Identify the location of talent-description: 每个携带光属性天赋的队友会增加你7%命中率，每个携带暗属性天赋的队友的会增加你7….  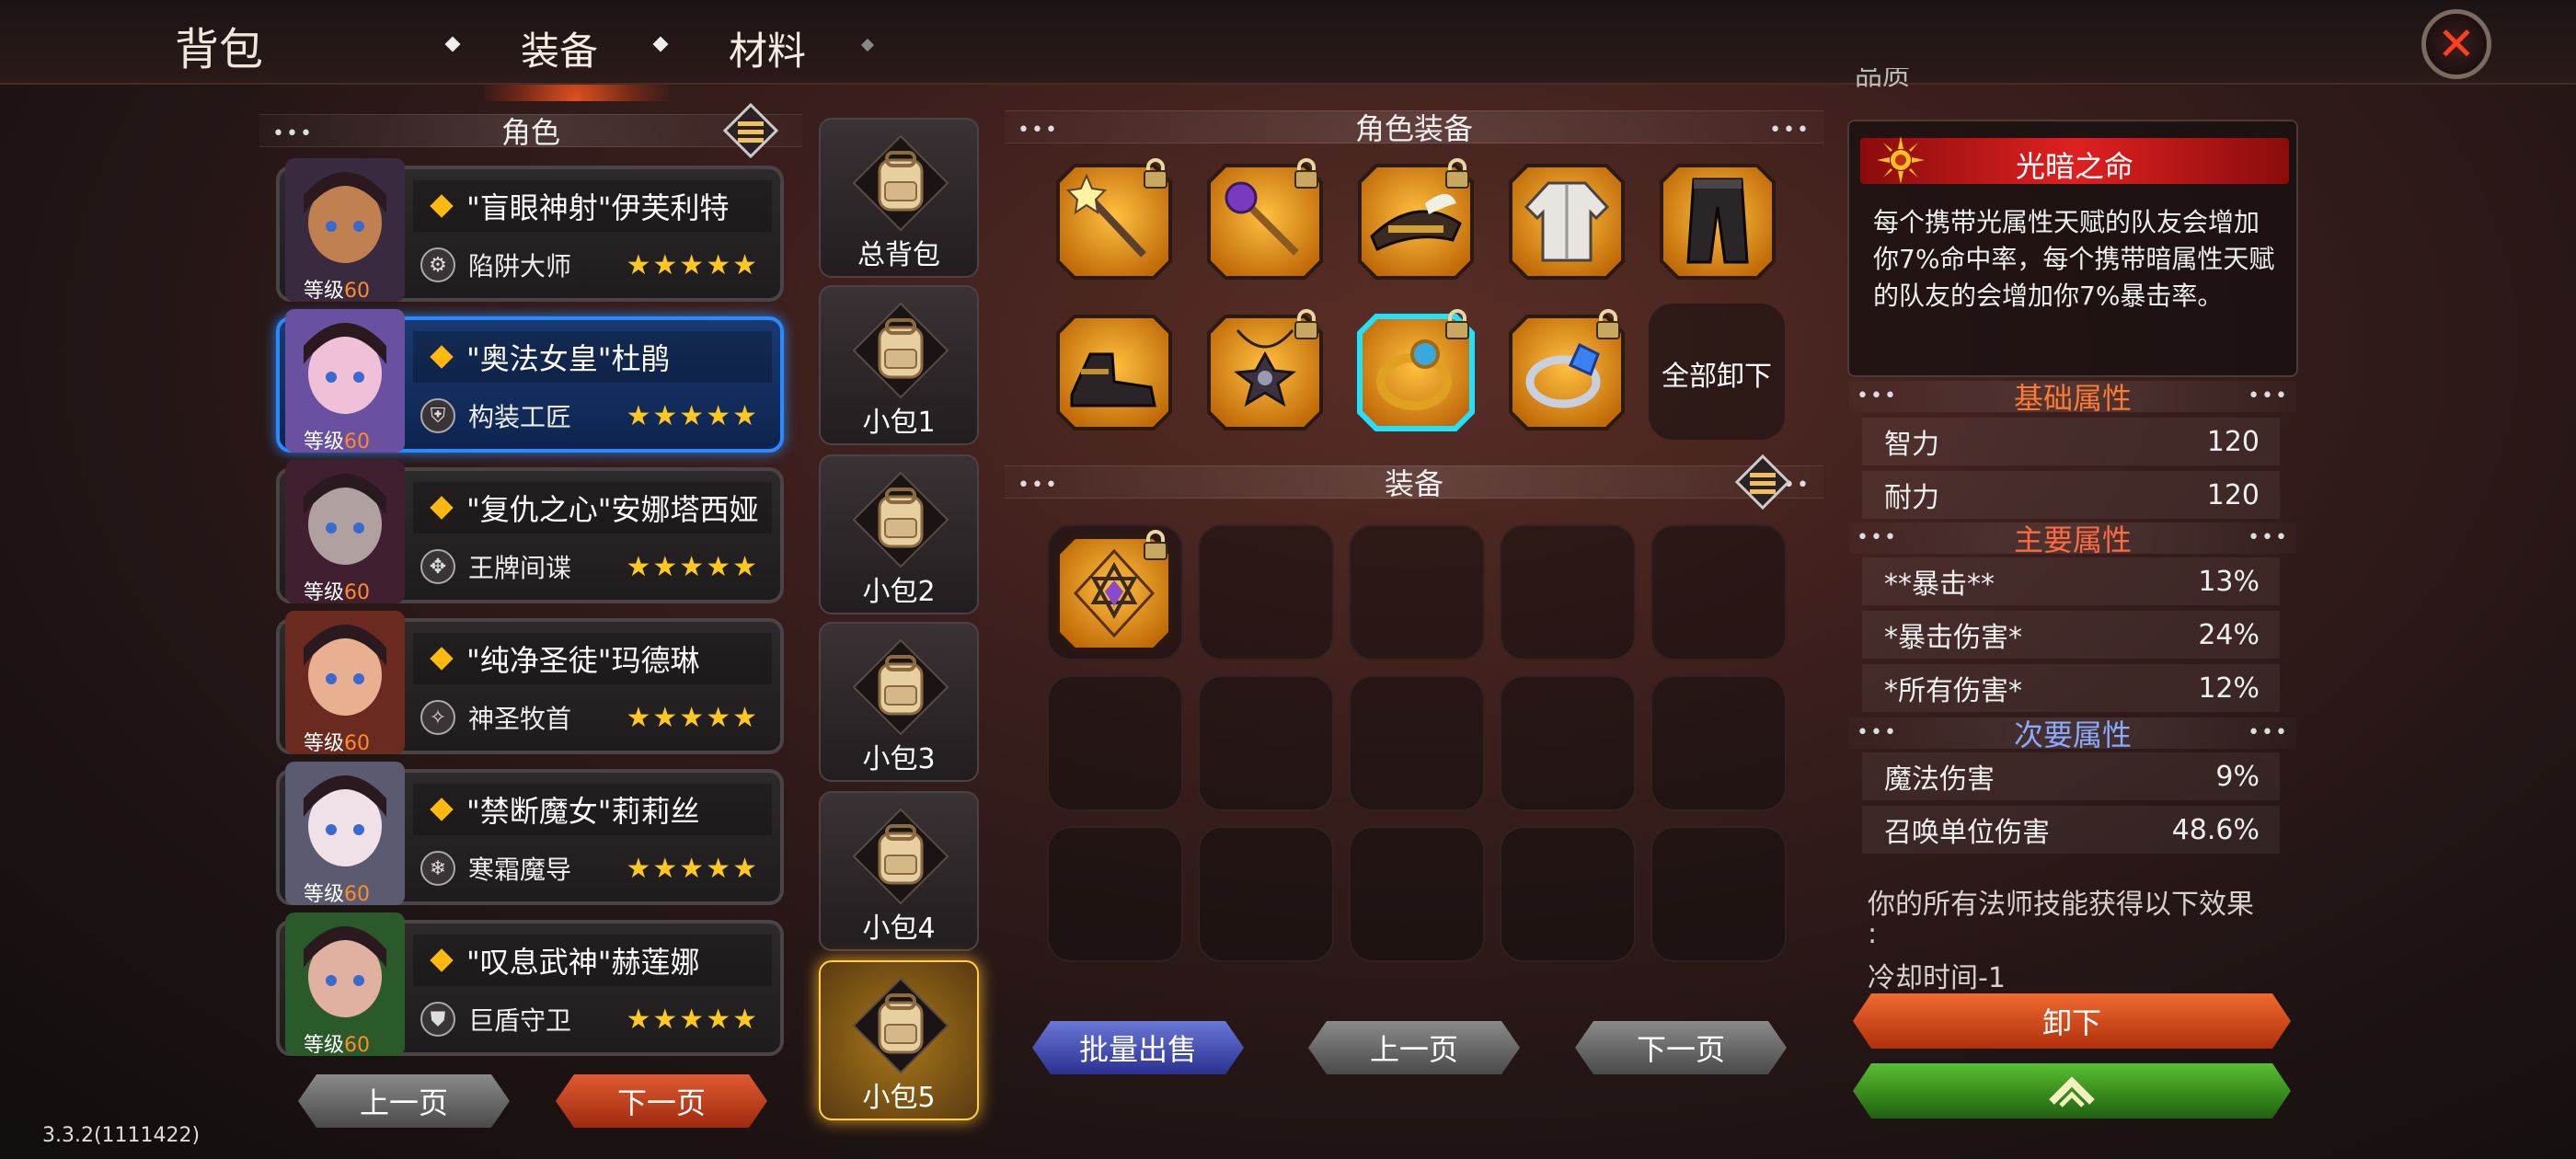
(2074, 259).